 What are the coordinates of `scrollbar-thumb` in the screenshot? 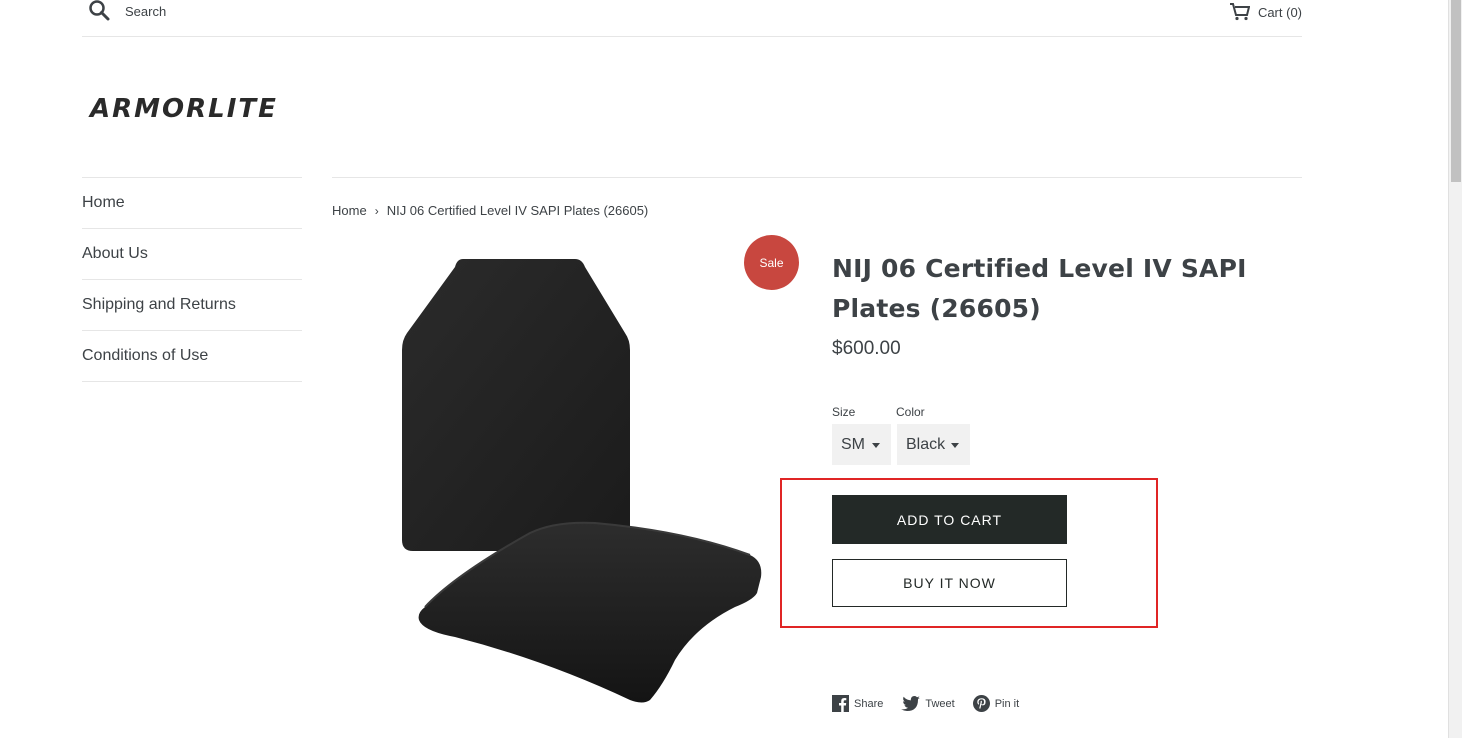 It's located at (1456, 91).